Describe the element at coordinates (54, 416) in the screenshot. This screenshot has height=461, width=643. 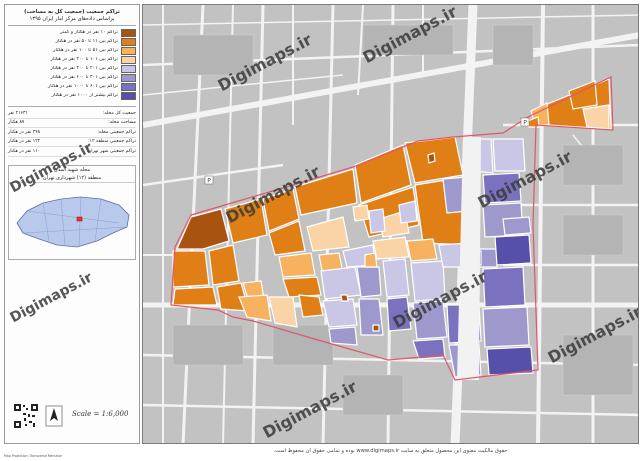
I see `north-arrow-icon` at that location.